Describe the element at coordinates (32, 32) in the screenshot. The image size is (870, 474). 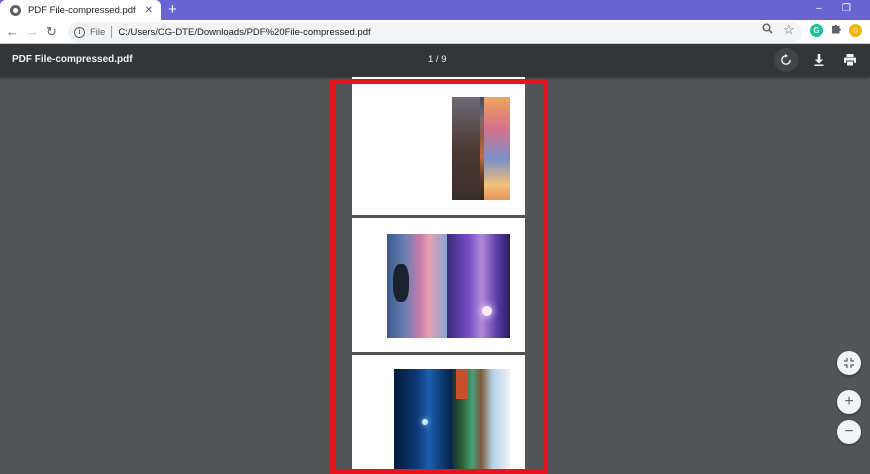
I see `forward-button: →` at that location.